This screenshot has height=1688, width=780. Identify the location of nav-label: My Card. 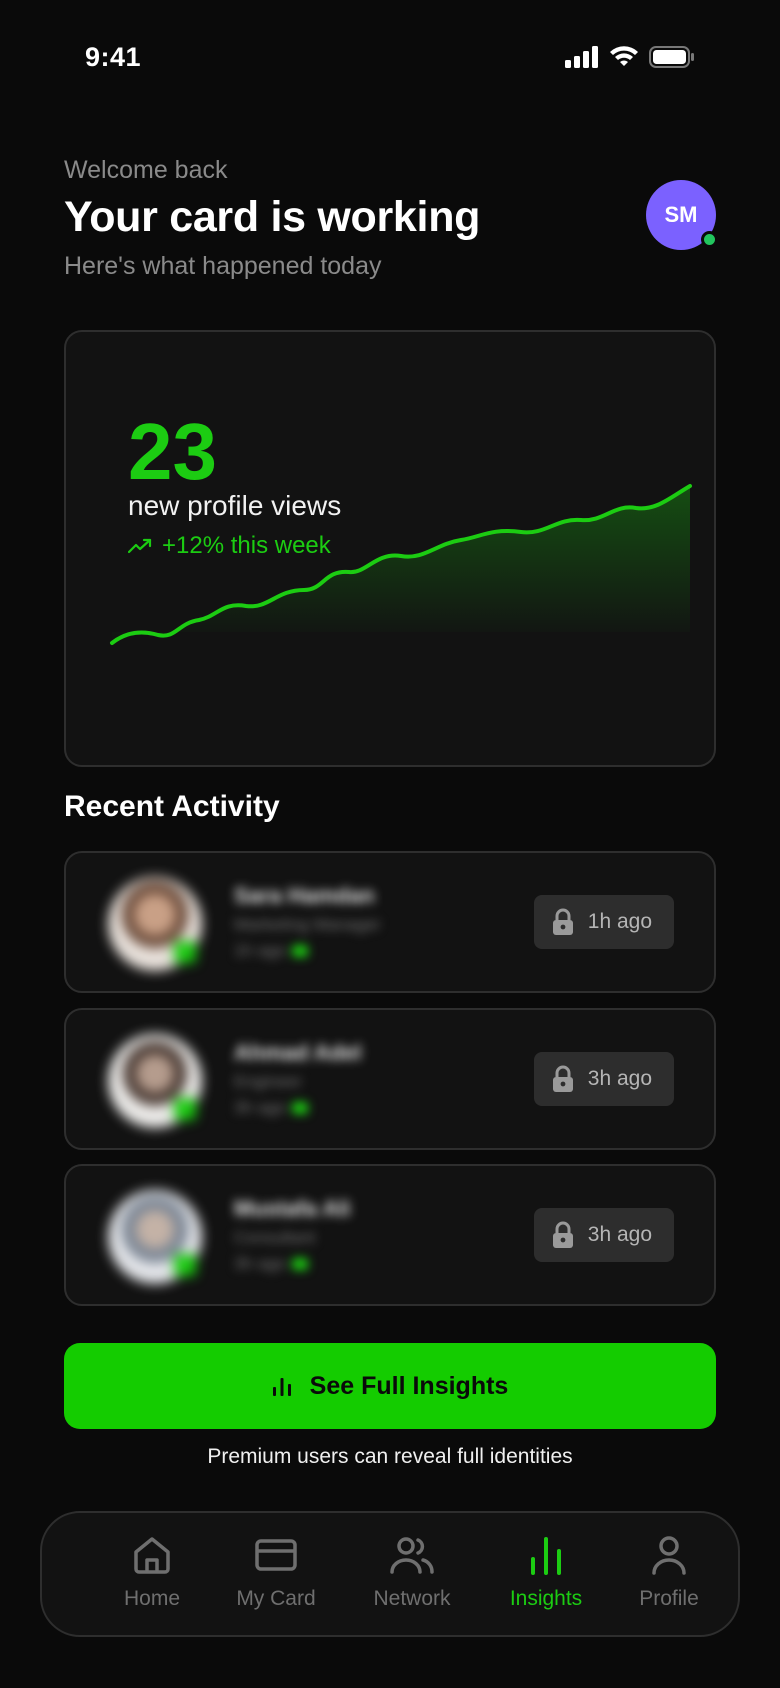
(276, 1598).